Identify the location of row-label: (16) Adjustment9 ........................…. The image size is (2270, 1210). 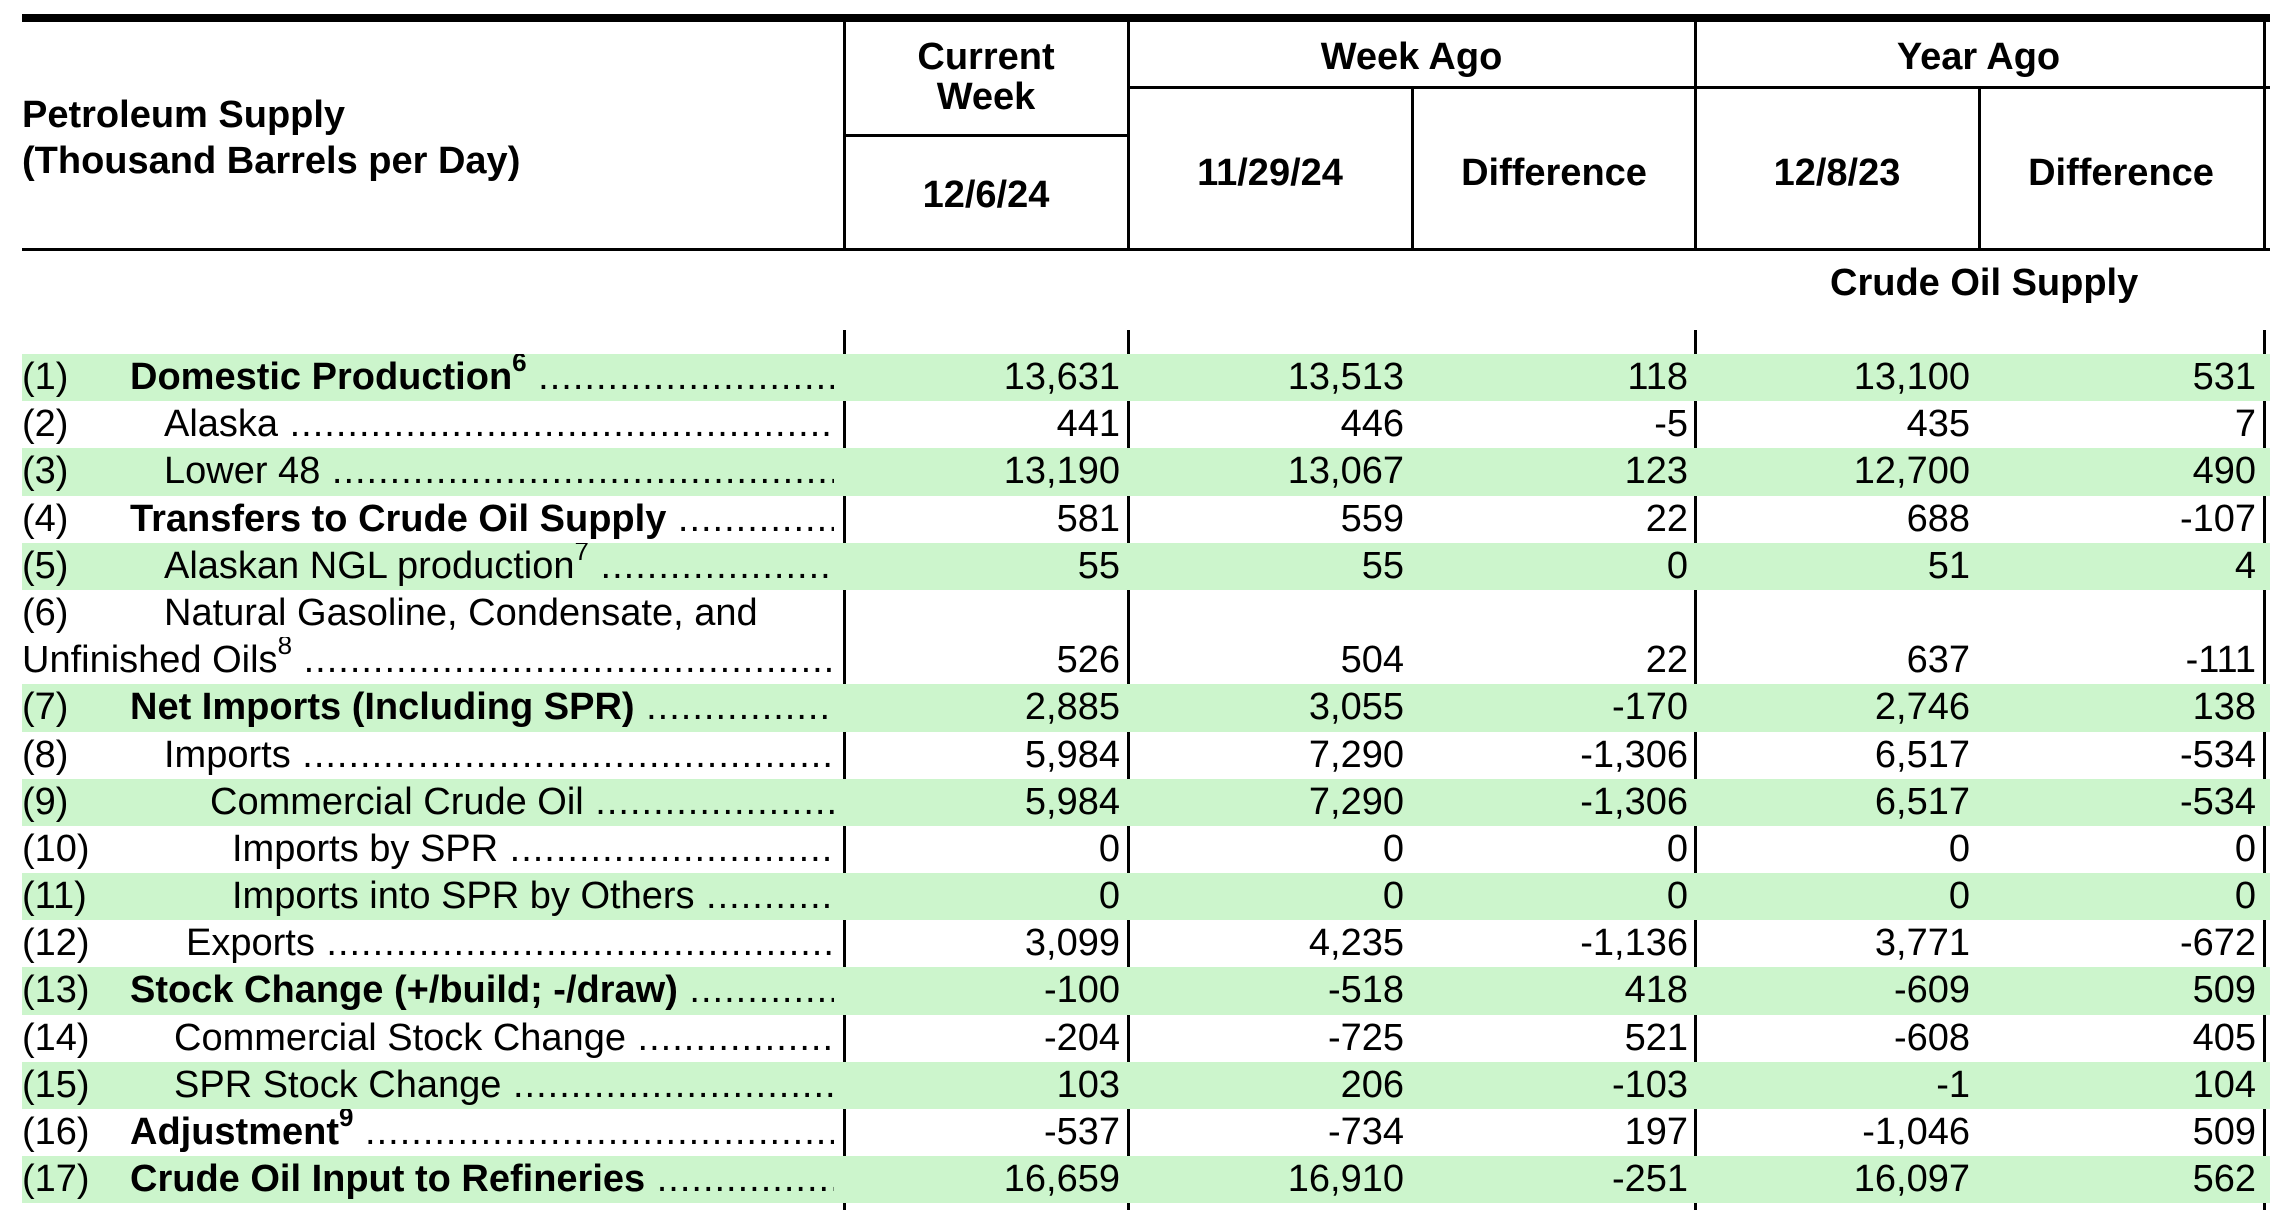
(428, 1132).